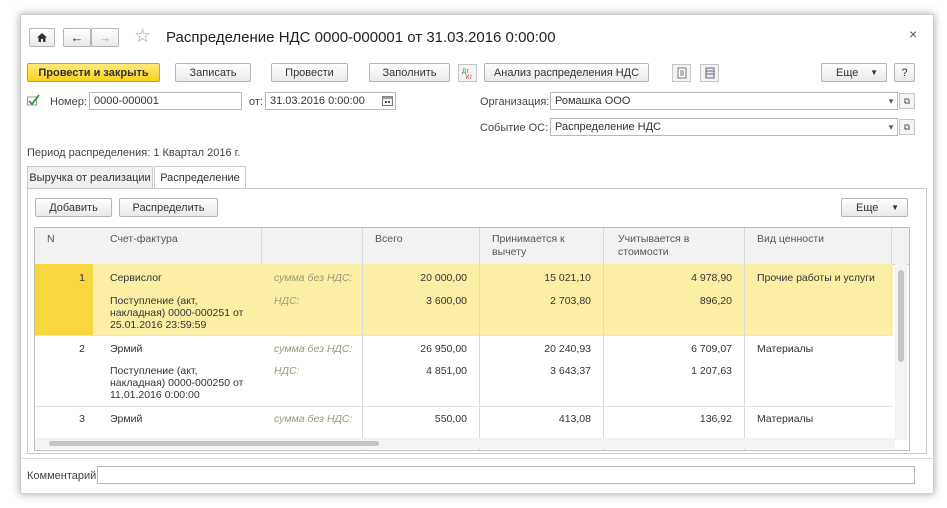  I want to click on grid-more-button: Еще ▼, so click(874, 207).